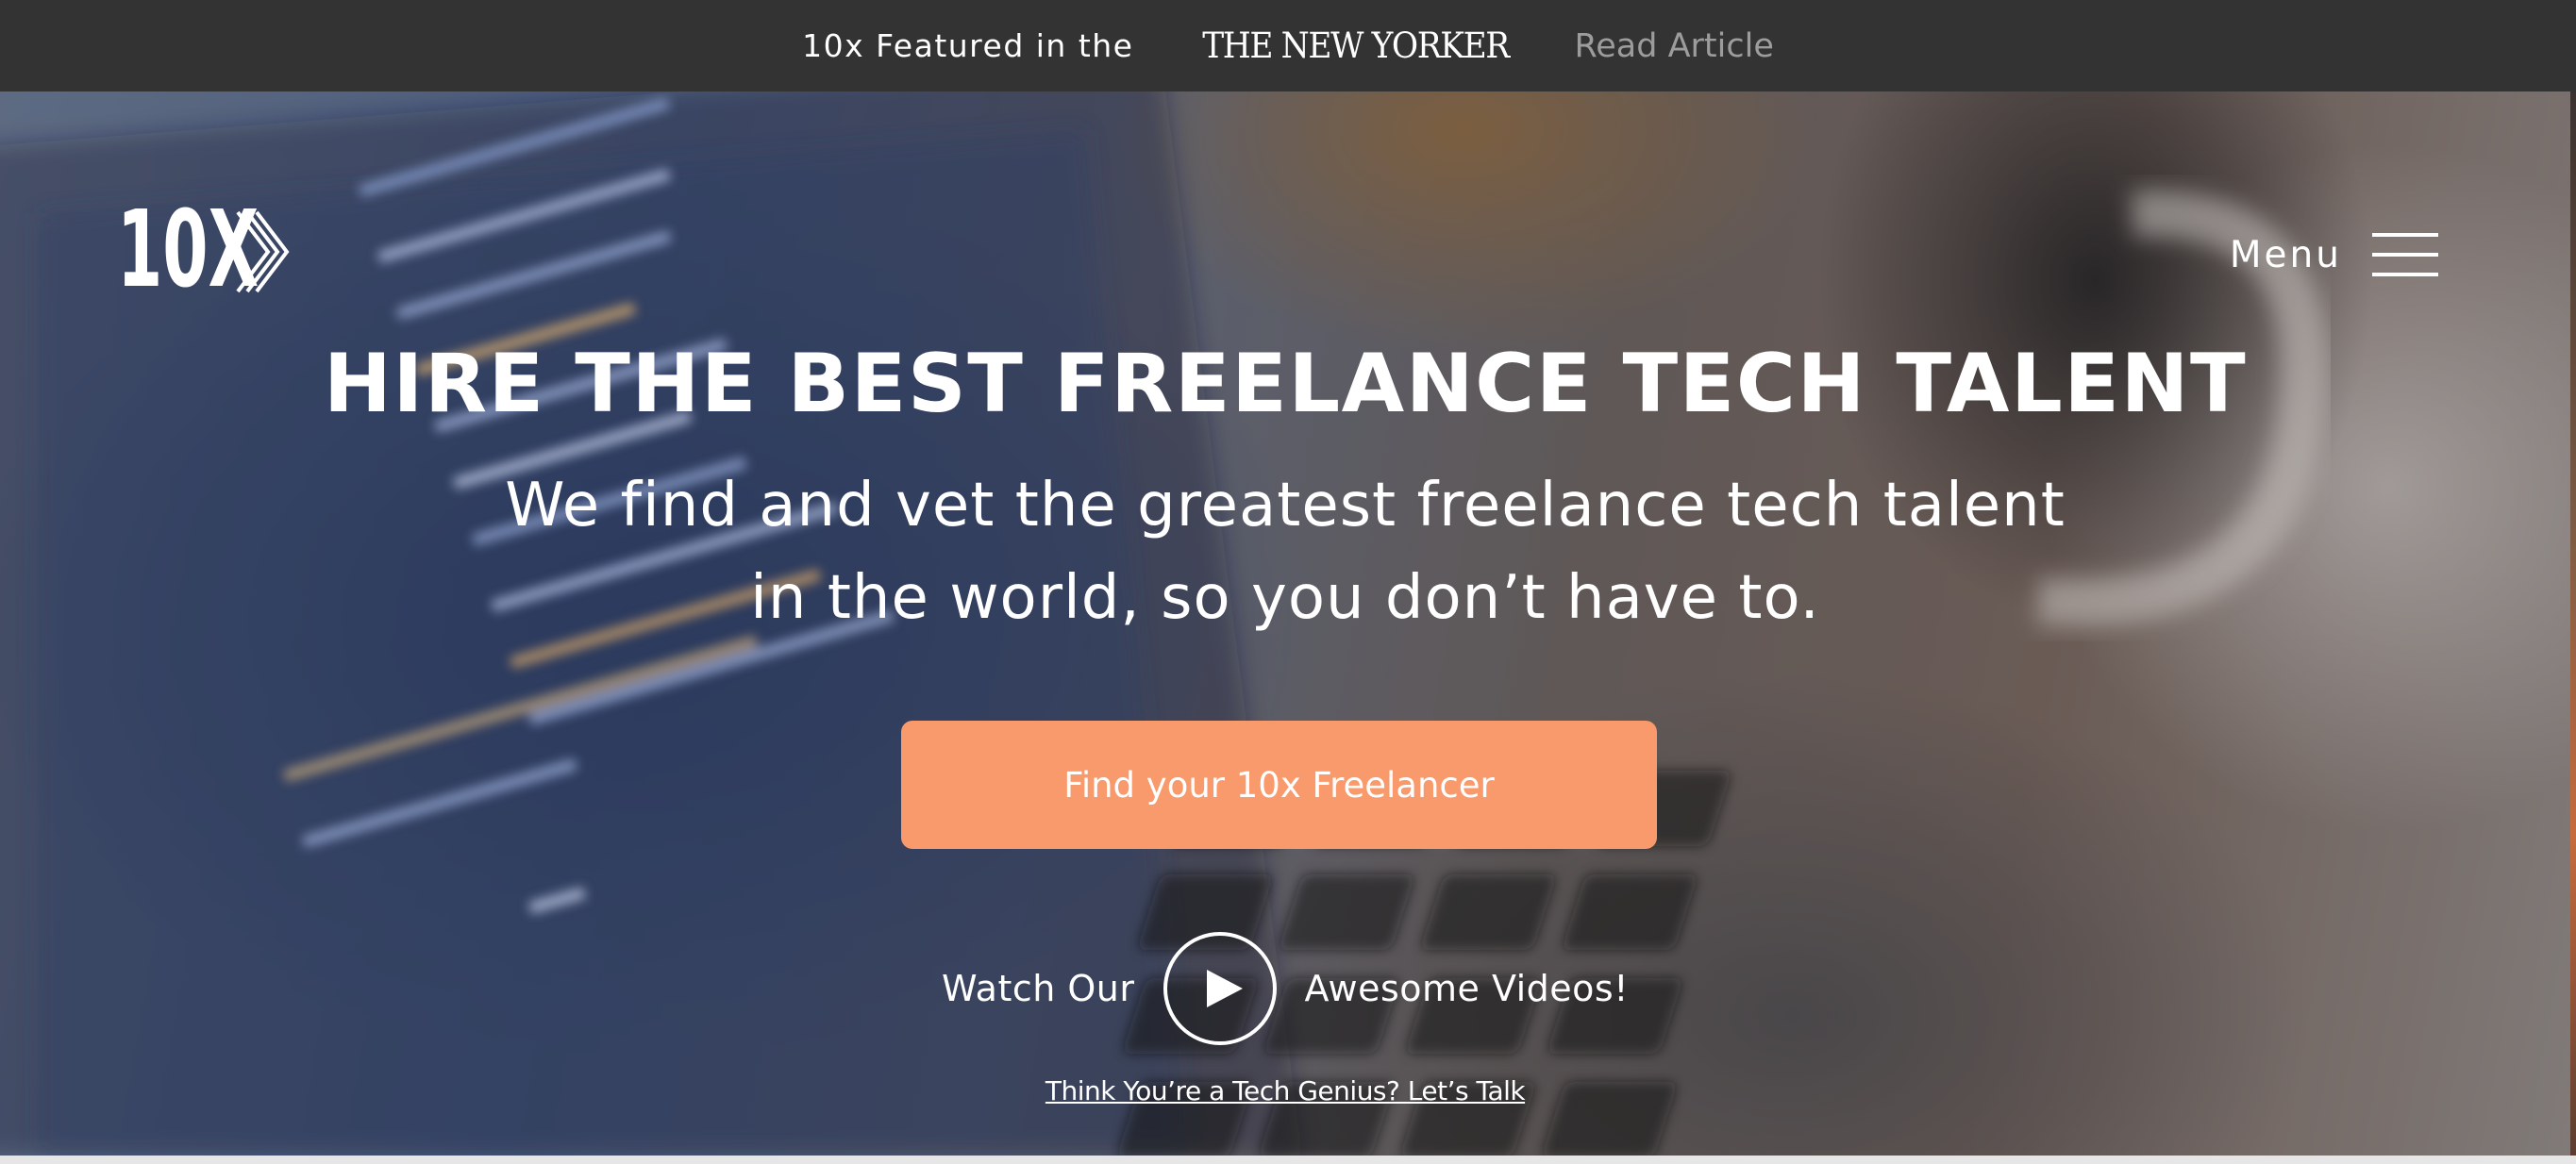  I want to click on hamburger-menu-icon, so click(2405, 254).